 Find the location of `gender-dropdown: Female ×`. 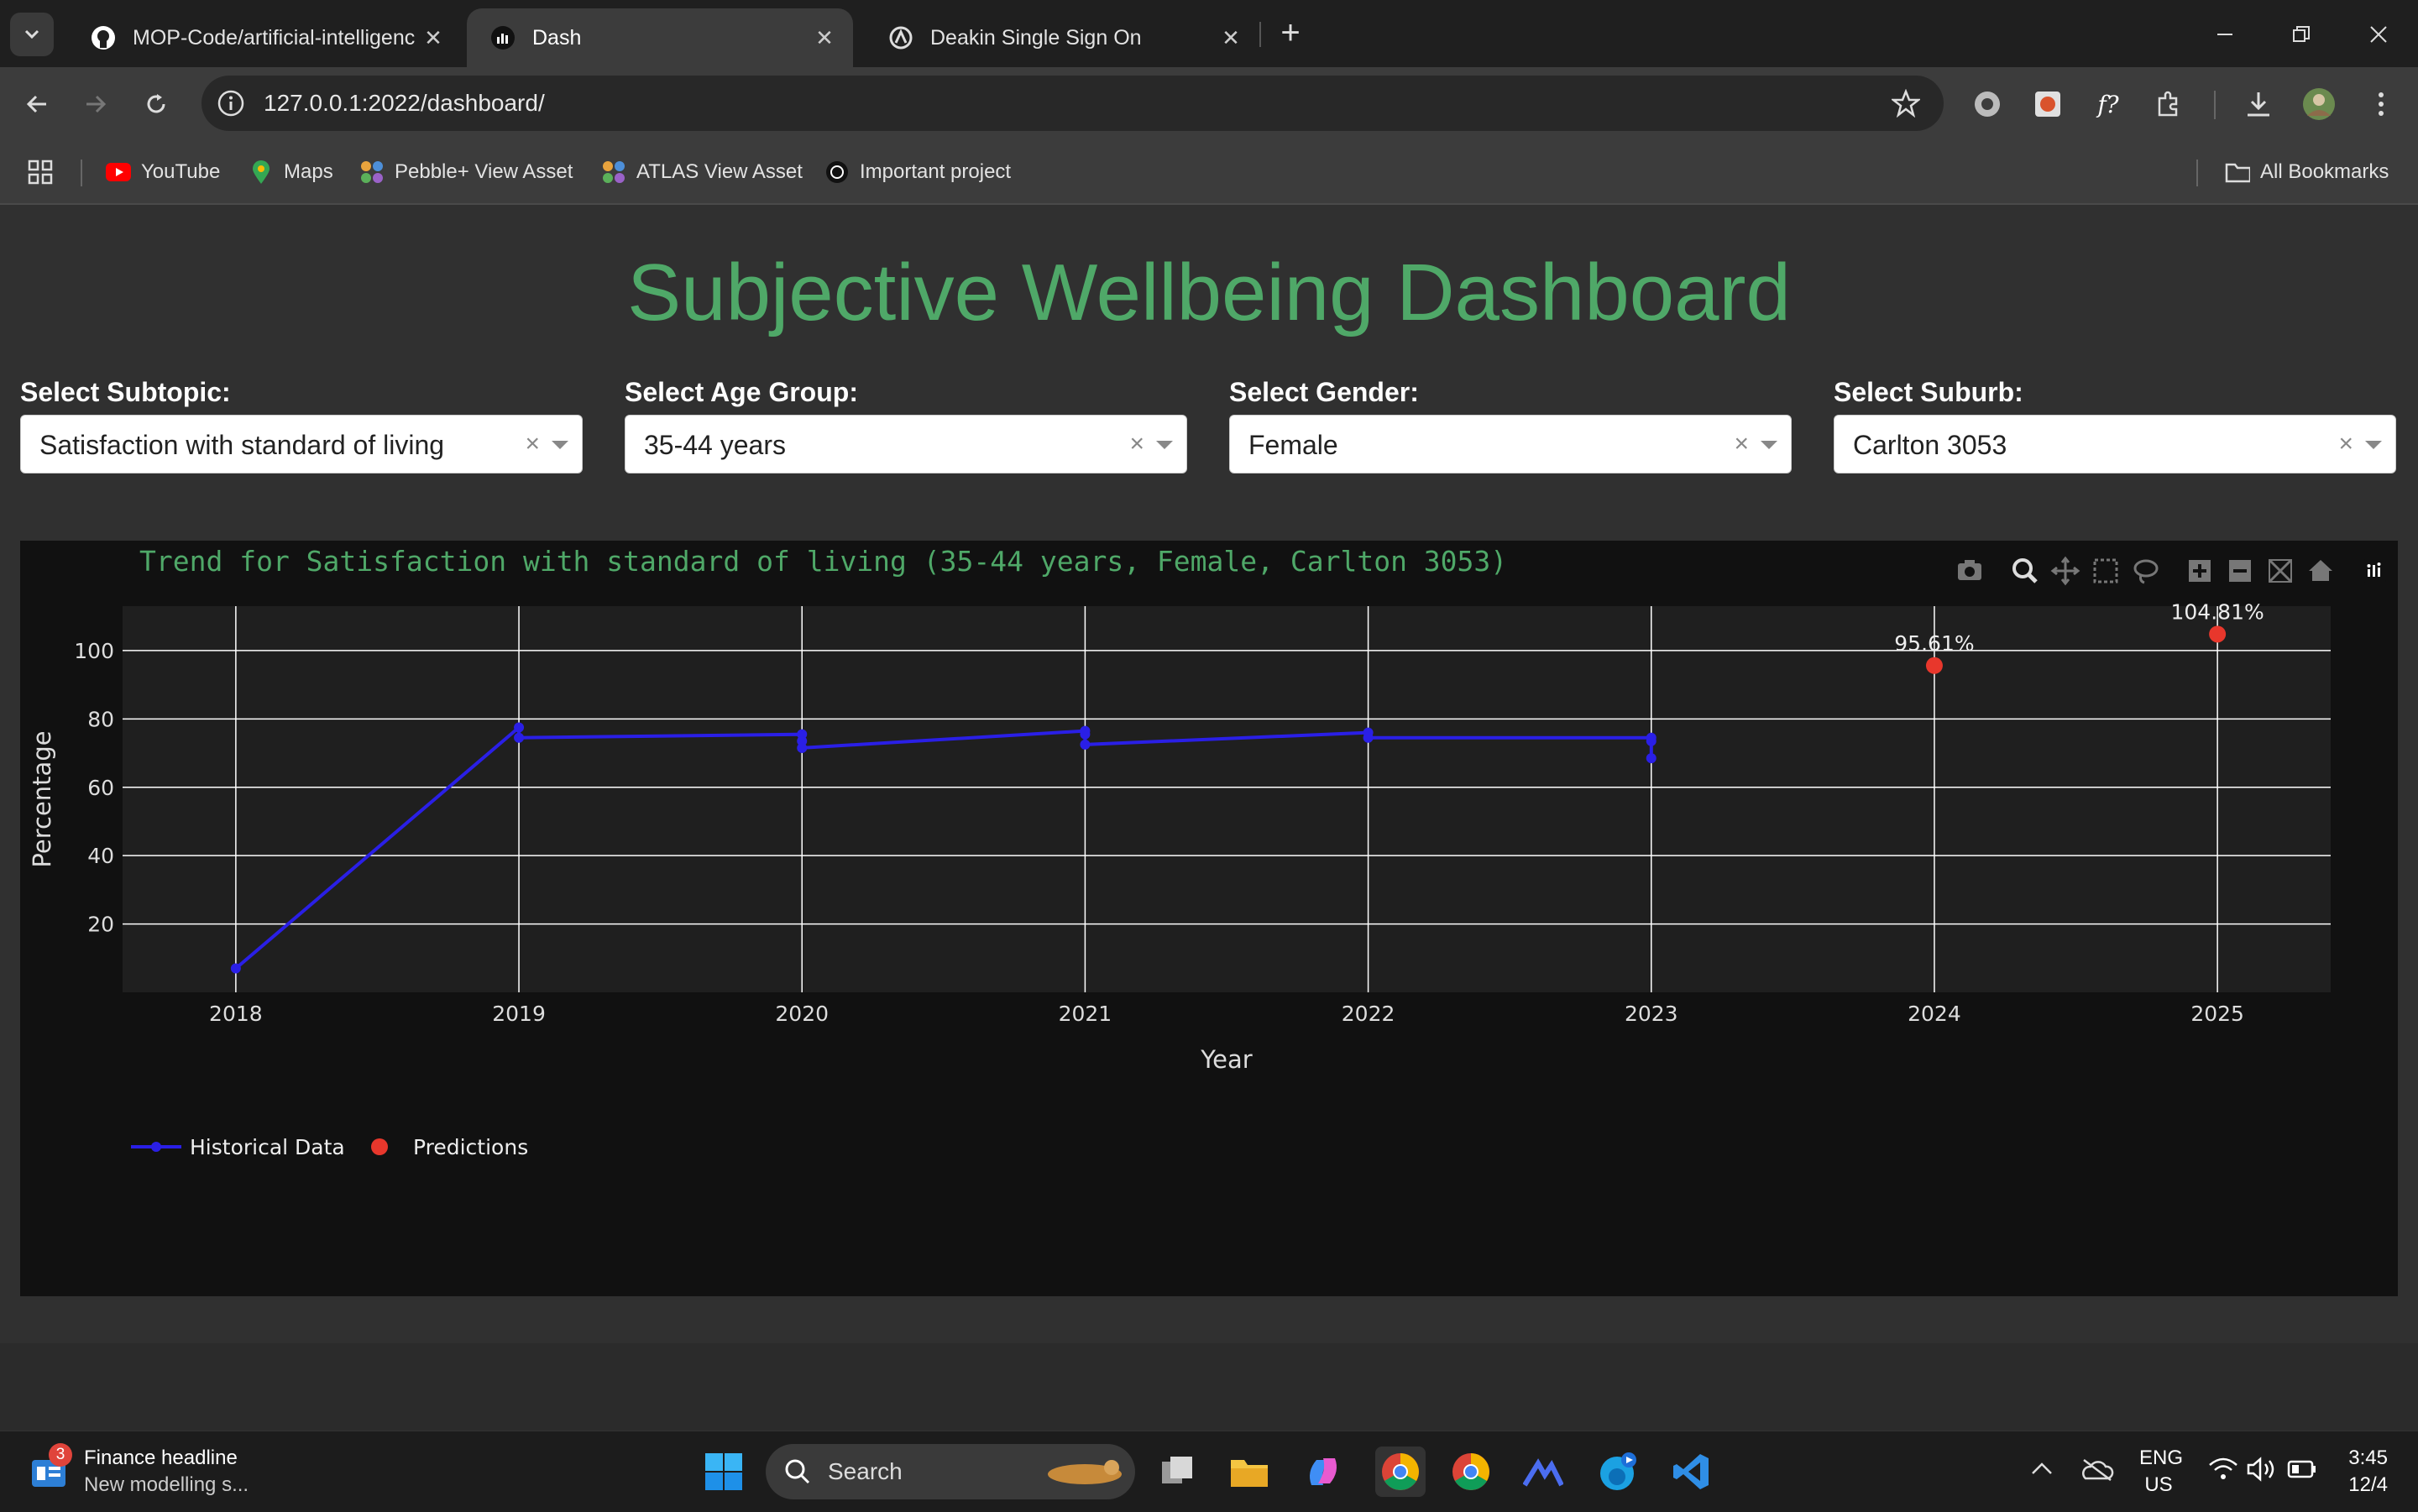

gender-dropdown: Female × is located at coordinates (1510, 444).